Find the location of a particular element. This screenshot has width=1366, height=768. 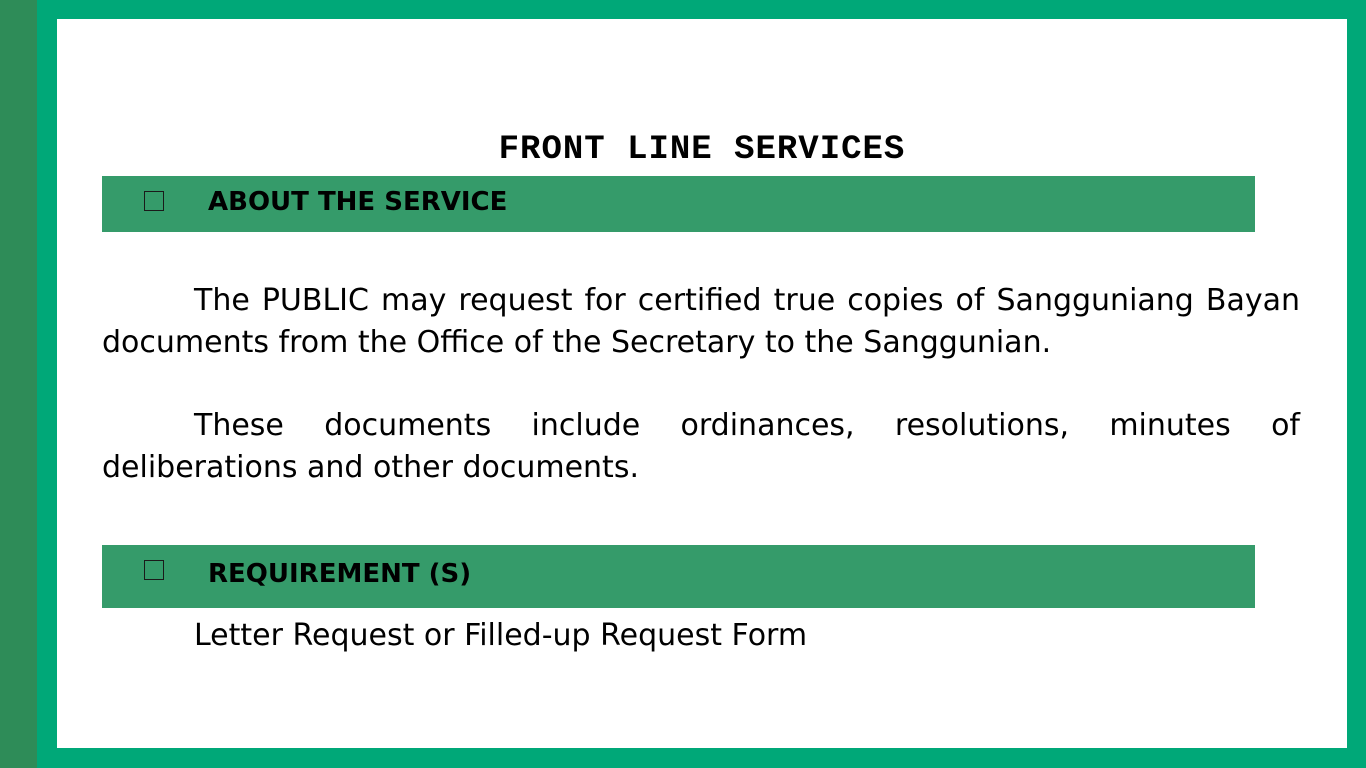

about-section-label: ABOUT THE SERVICE is located at coordinates (358, 202).